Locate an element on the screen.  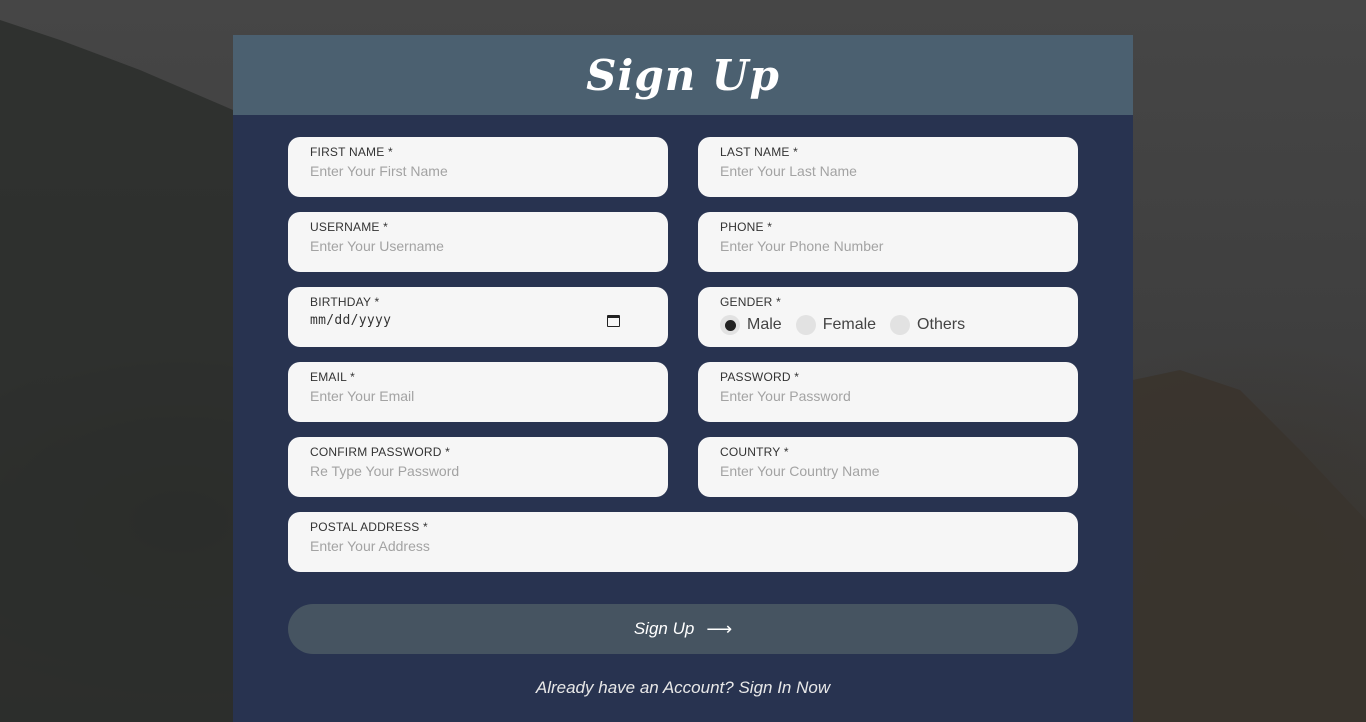
last-name-input is located at coordinates (888, 171).